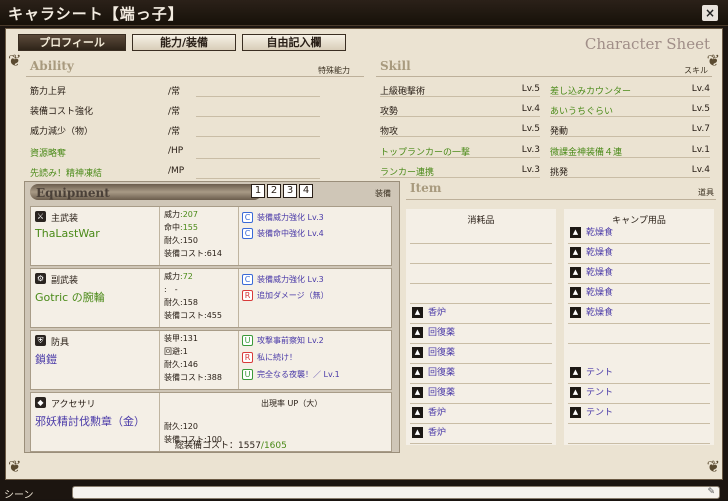  I want to click on tab-free-notes: 自由記入欄, so click(294, 42).